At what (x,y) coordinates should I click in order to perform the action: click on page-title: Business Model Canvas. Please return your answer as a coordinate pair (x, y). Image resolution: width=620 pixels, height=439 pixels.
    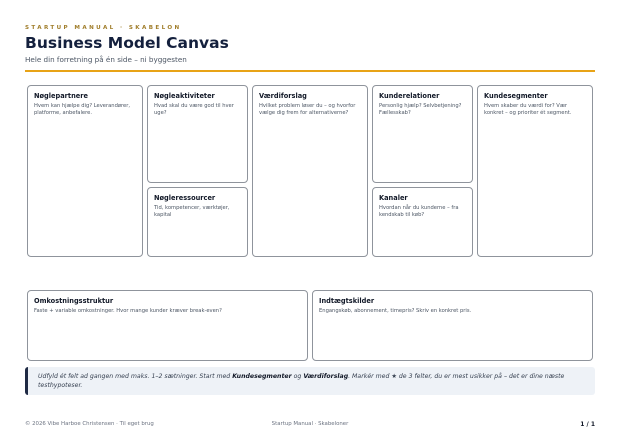
    Looking at the image, I should click on (127, 43).